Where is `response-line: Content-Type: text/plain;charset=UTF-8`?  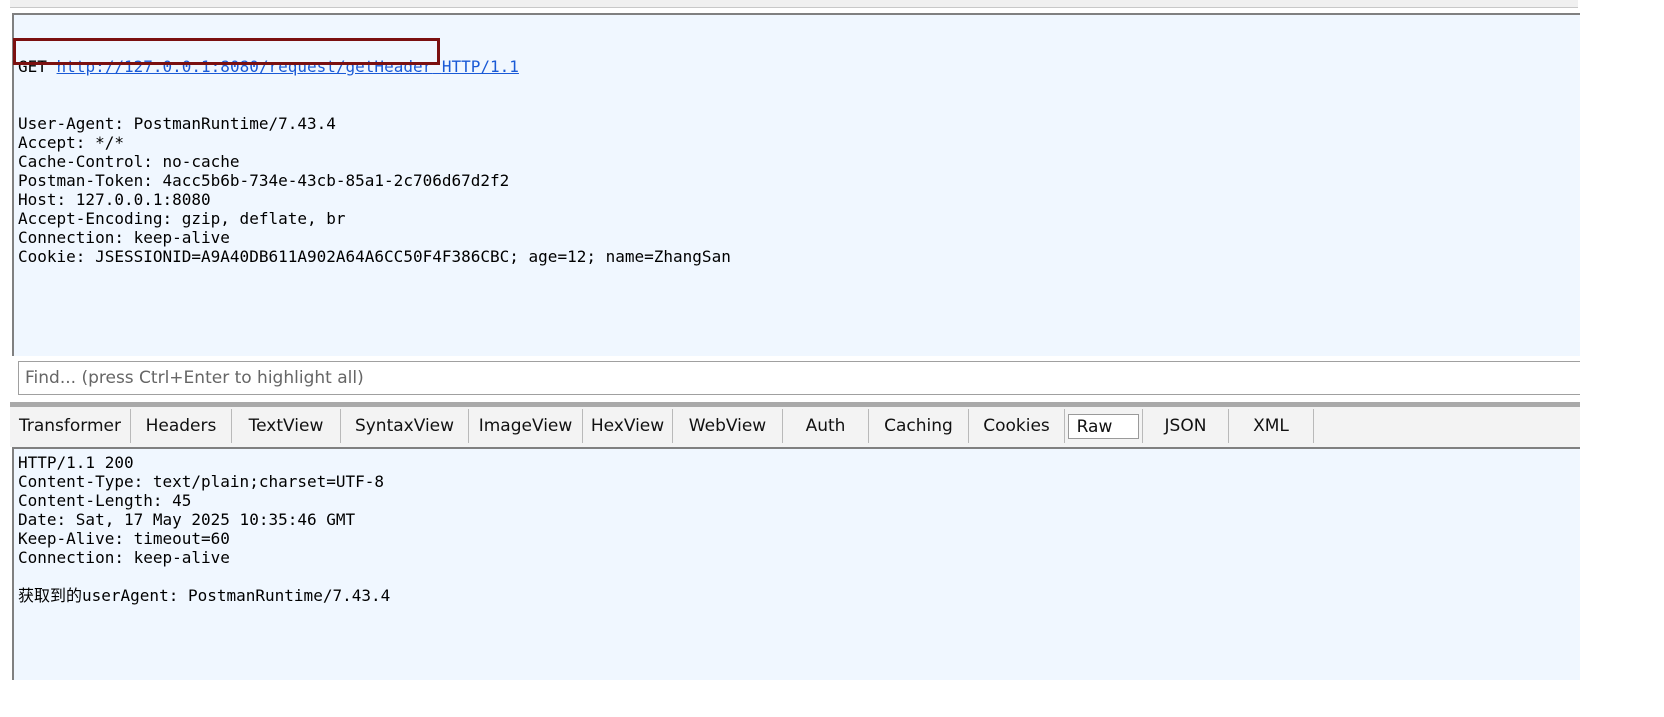
response-line: Content-Type: text/plain;charset=UTF-8 is located at coordinates (201, 481).